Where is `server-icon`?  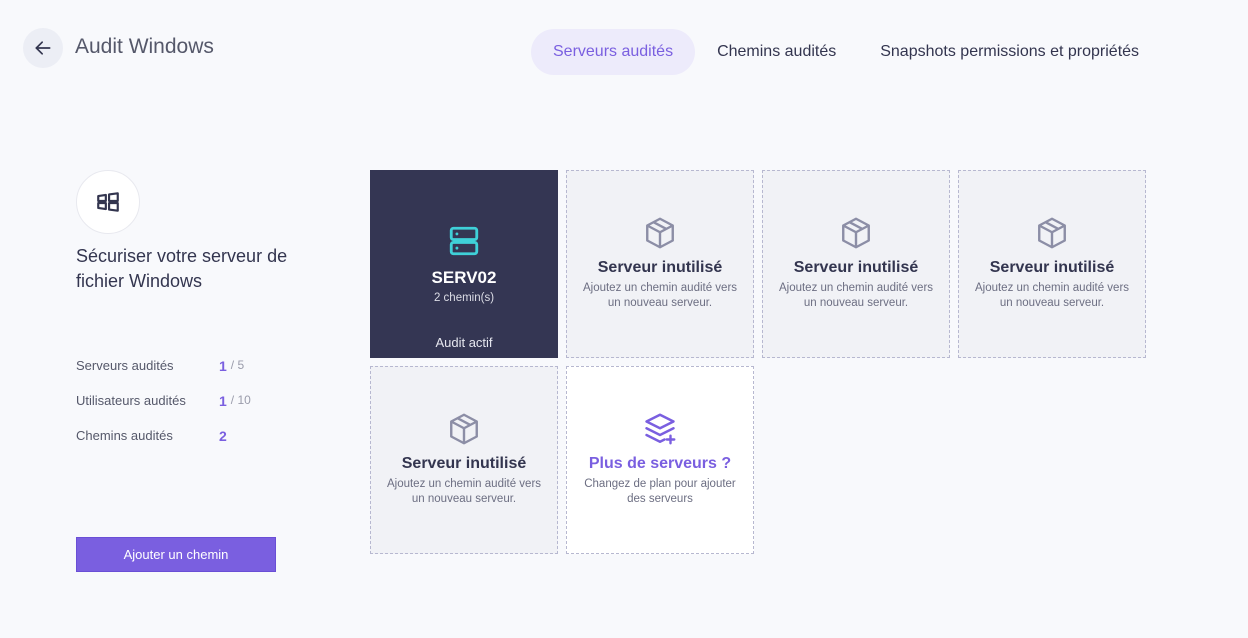 server-icon is located at coordinates (464, 241).